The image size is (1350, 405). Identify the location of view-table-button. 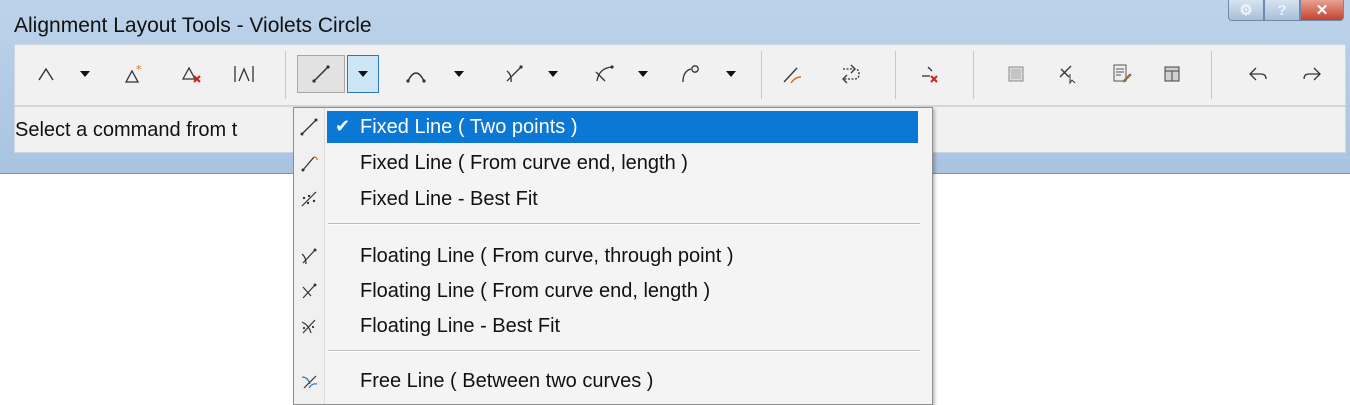
(1016, 74).